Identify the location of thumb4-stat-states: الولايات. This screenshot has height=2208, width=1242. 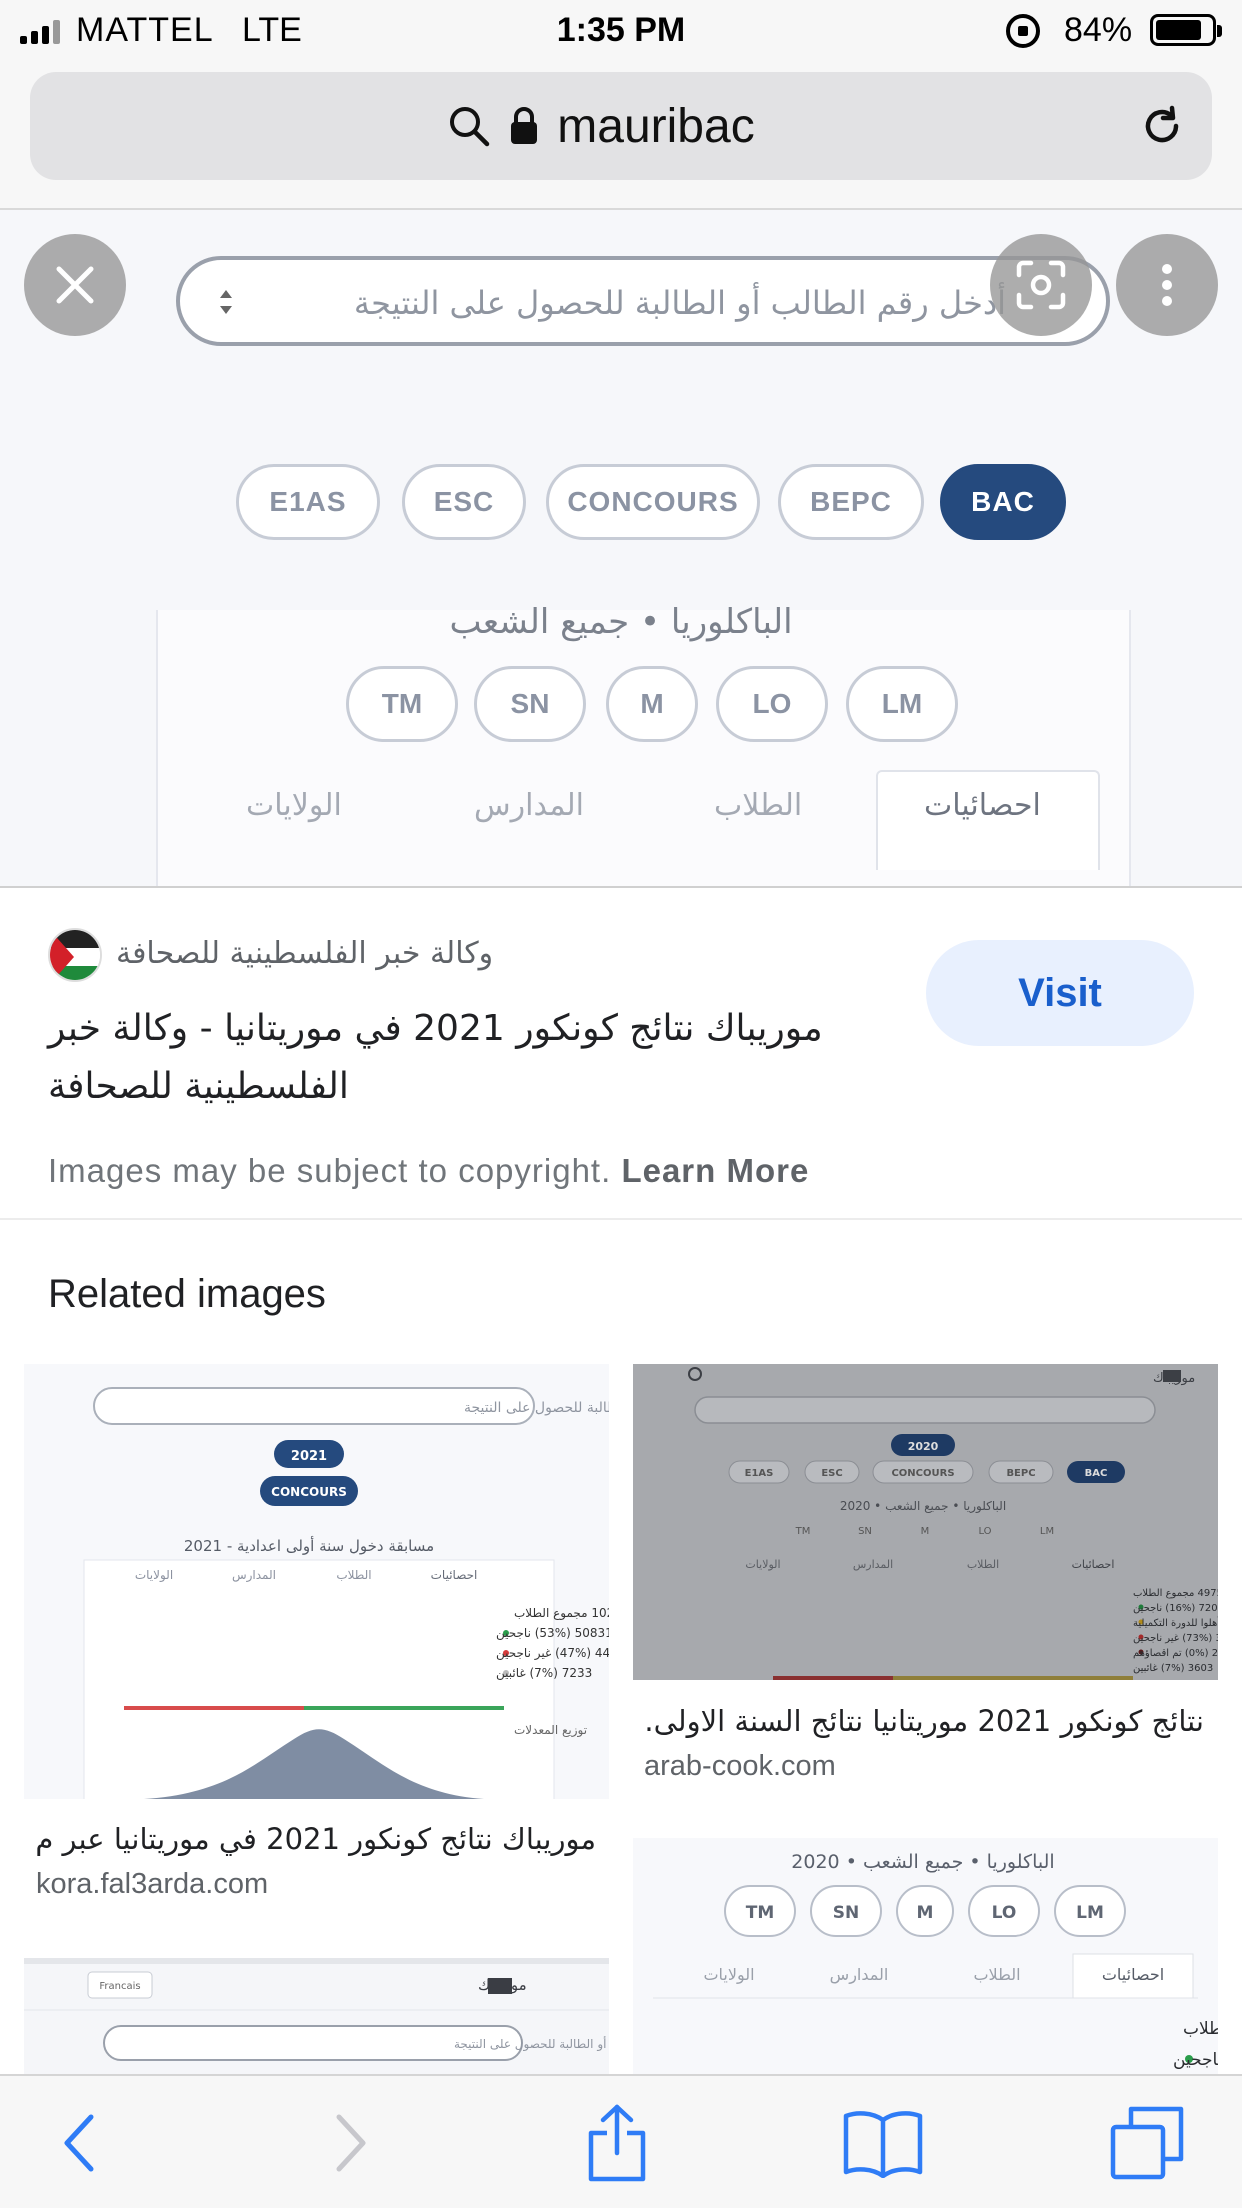
(728, 1975).